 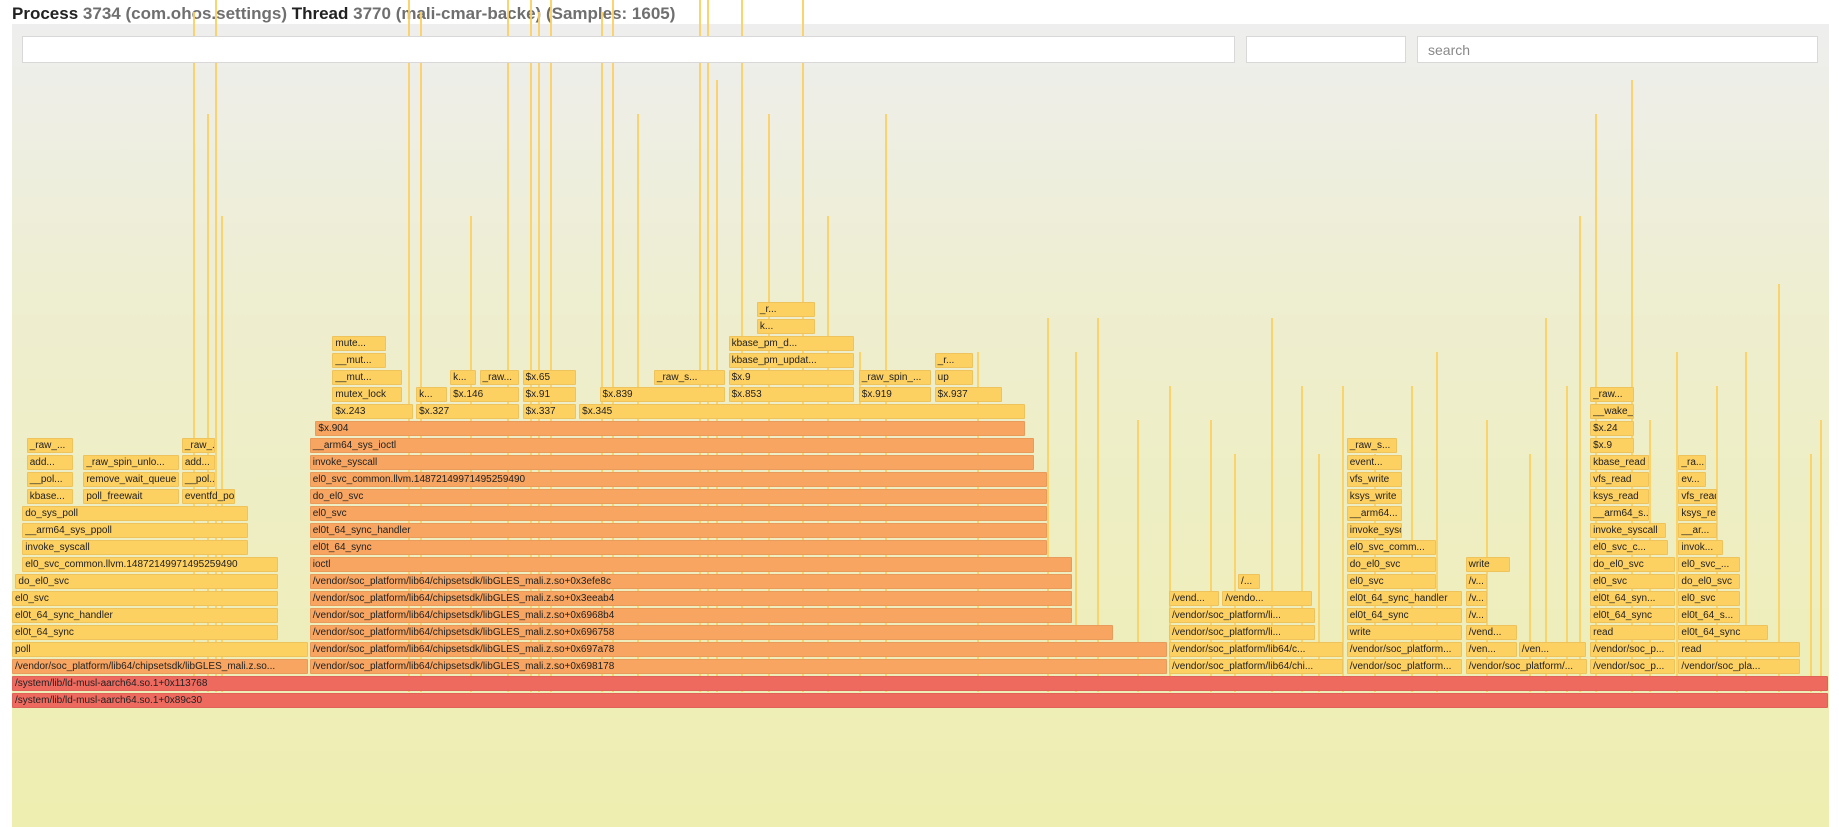 I want to click on stack-frame: __arm64_sys_ioctl, so click(x=672, y=445).